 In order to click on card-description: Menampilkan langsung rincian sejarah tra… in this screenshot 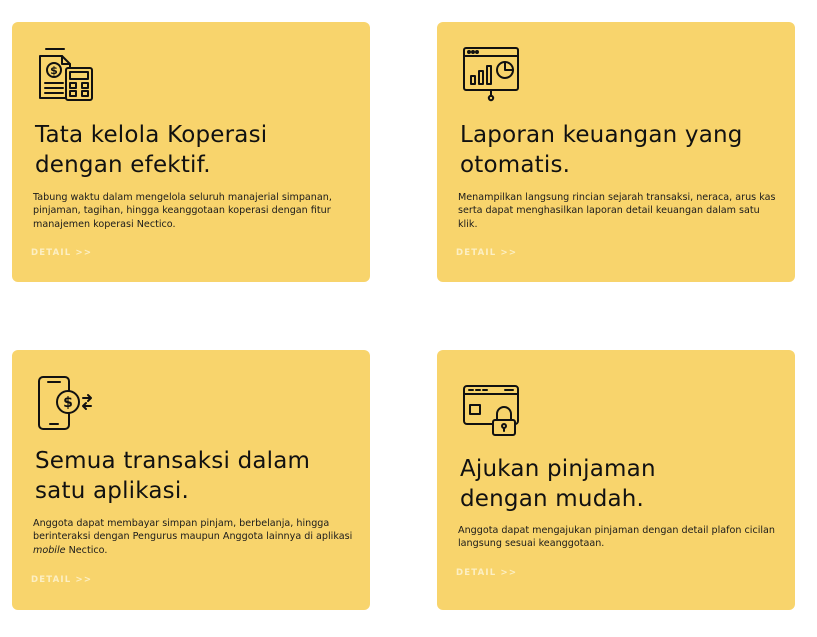, I will do `click(617, 211)`.